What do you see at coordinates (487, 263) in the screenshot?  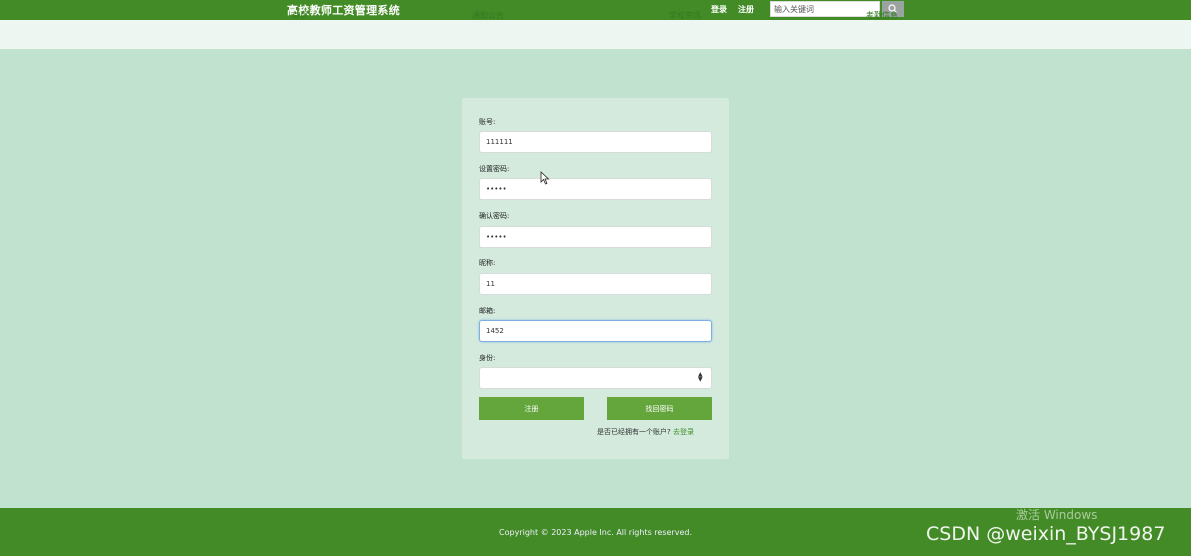 I see `nickname-label: 昵称:` at bounding box center [487, 263].